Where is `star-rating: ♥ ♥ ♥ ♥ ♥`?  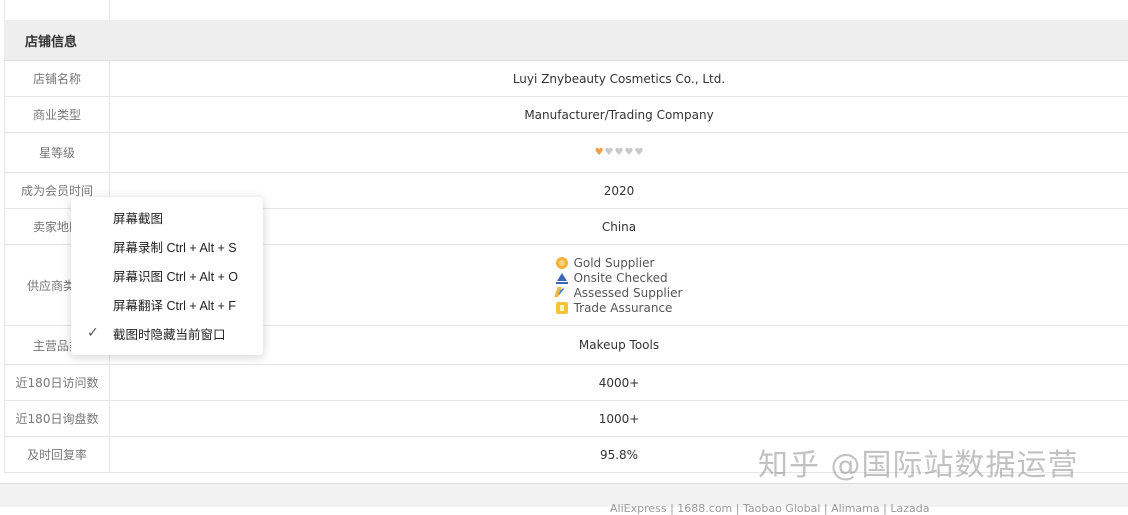
star-rating: ♥ ♥ ♥ ♥ ♥ is located at coordinates (619, 152).